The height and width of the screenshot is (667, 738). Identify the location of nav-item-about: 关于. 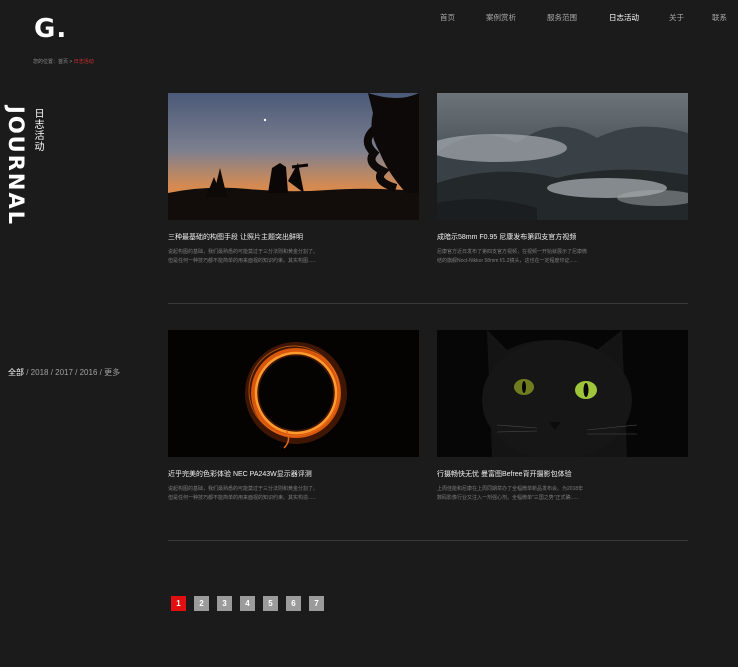
(676, 17).